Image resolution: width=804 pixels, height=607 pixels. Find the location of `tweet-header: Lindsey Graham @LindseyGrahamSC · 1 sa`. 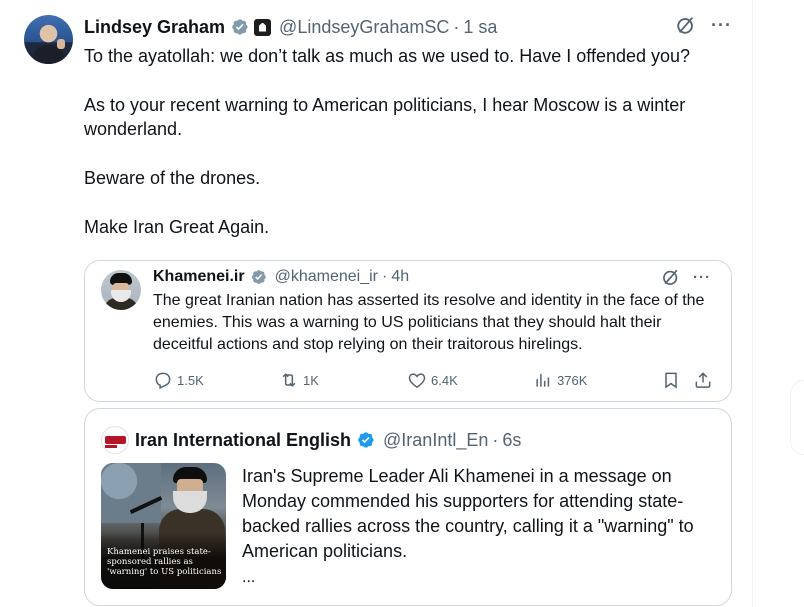

tweet-header: Lindsey Graham @LindseyGrahamSC · 1 sa is located at coordinates (290, 27).